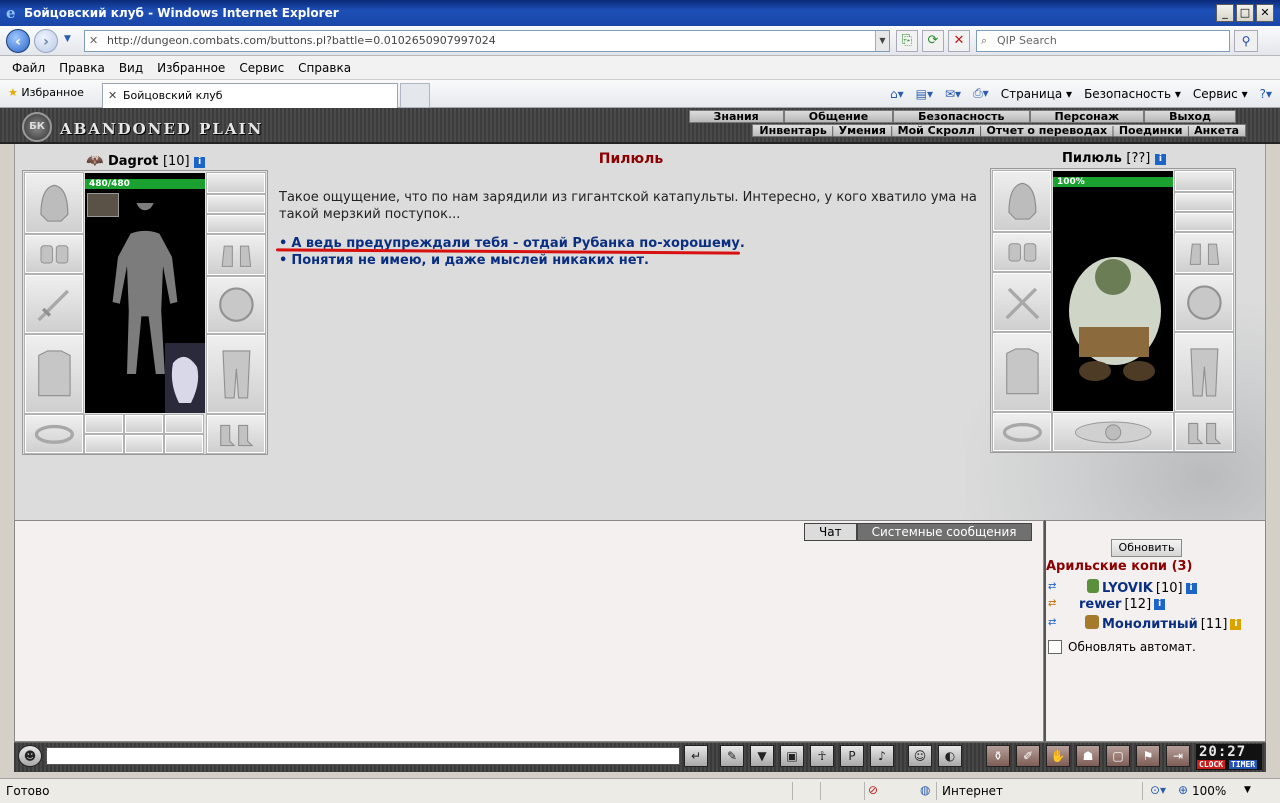 The height and width of the screenshot is (803, 1280). Describe the element at coordinates (1220, 94) in the screenshot. I see `cmd-tools: Сервис ▾` at that location.